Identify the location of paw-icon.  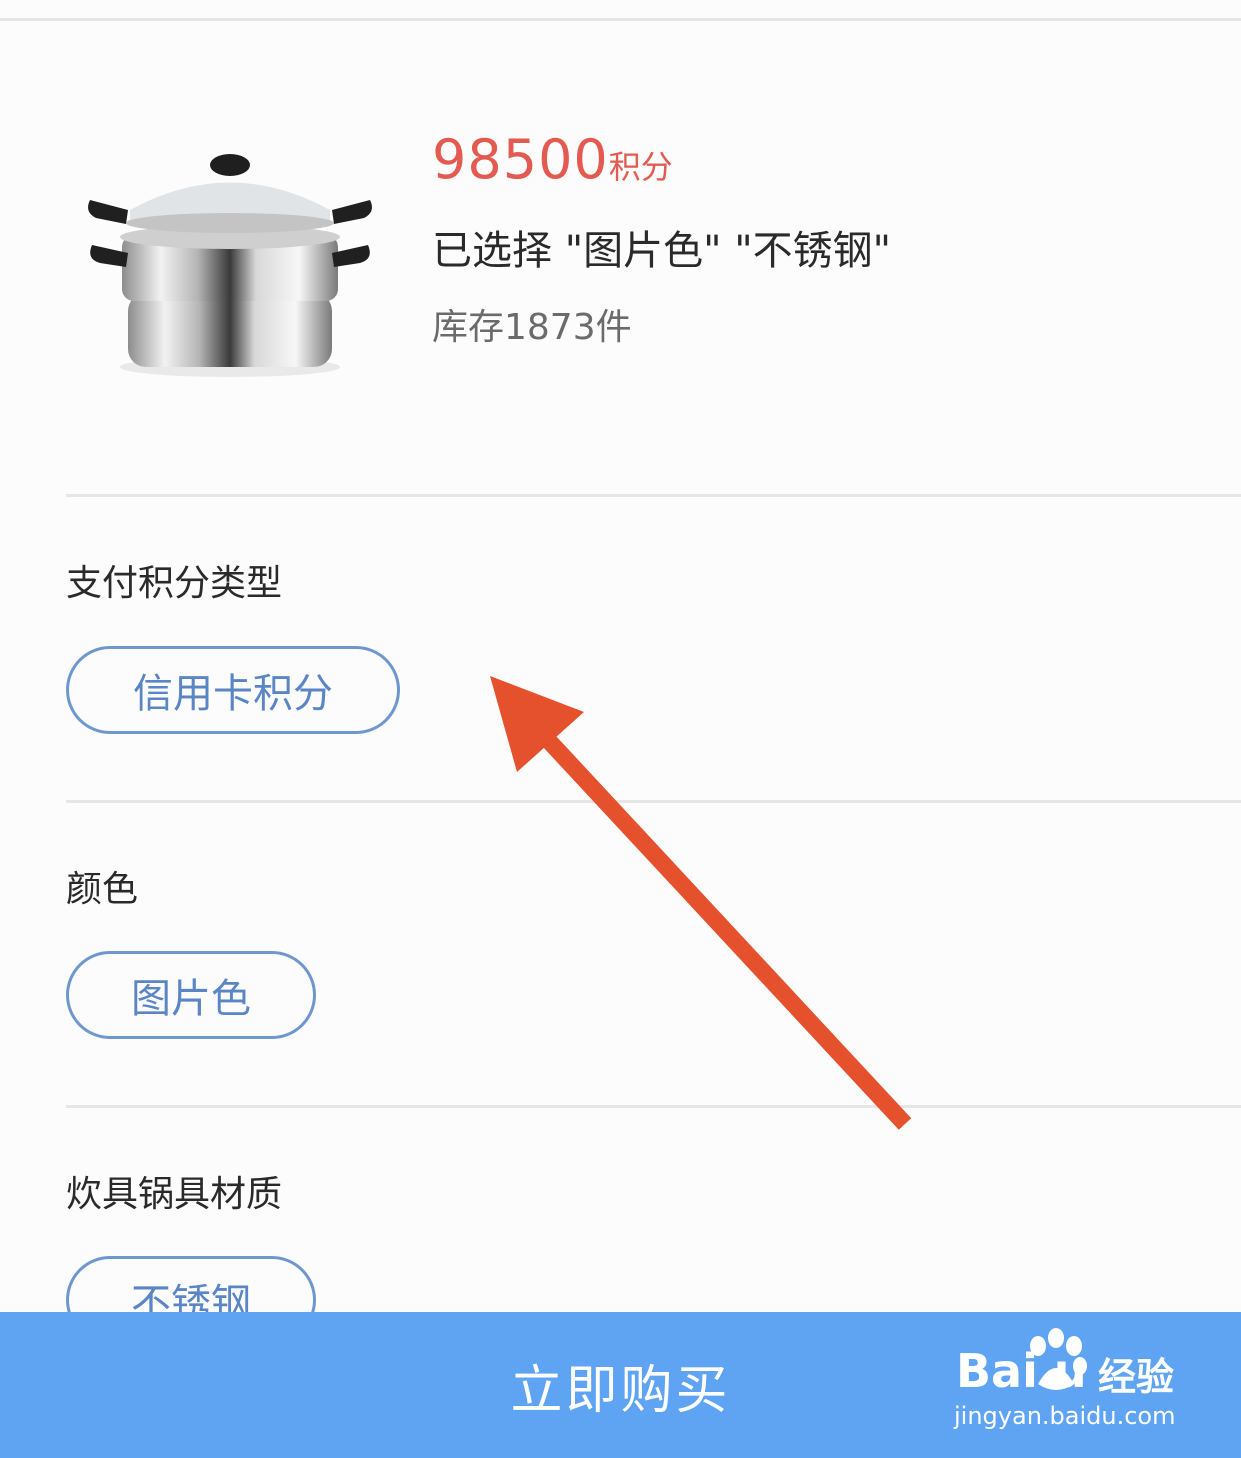
(1058, 1359).